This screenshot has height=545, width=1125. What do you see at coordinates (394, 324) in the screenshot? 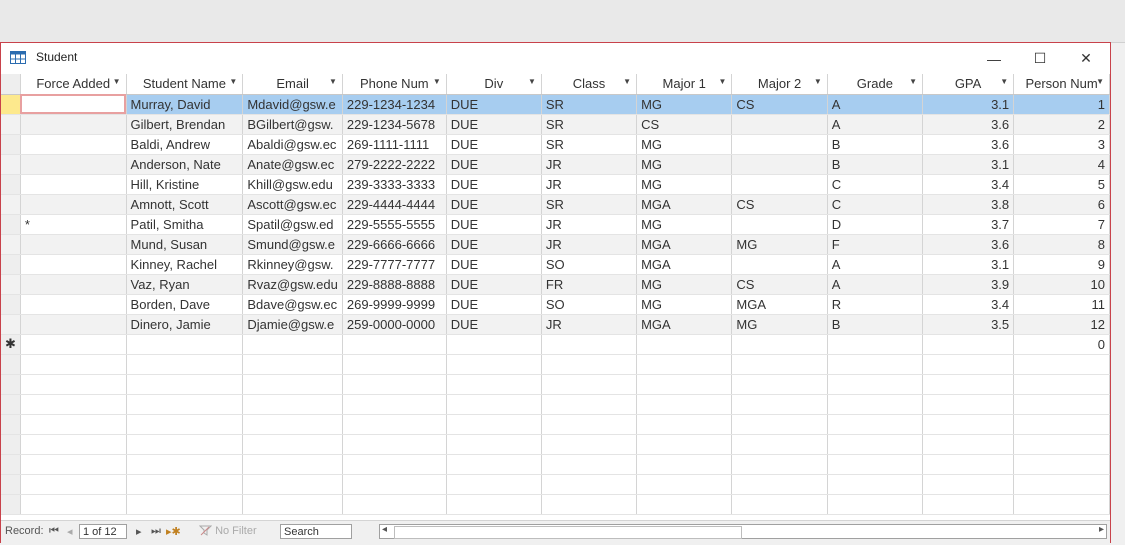
I see `cell-phone: 259-0000-0000` at bounding box center [394, 324].